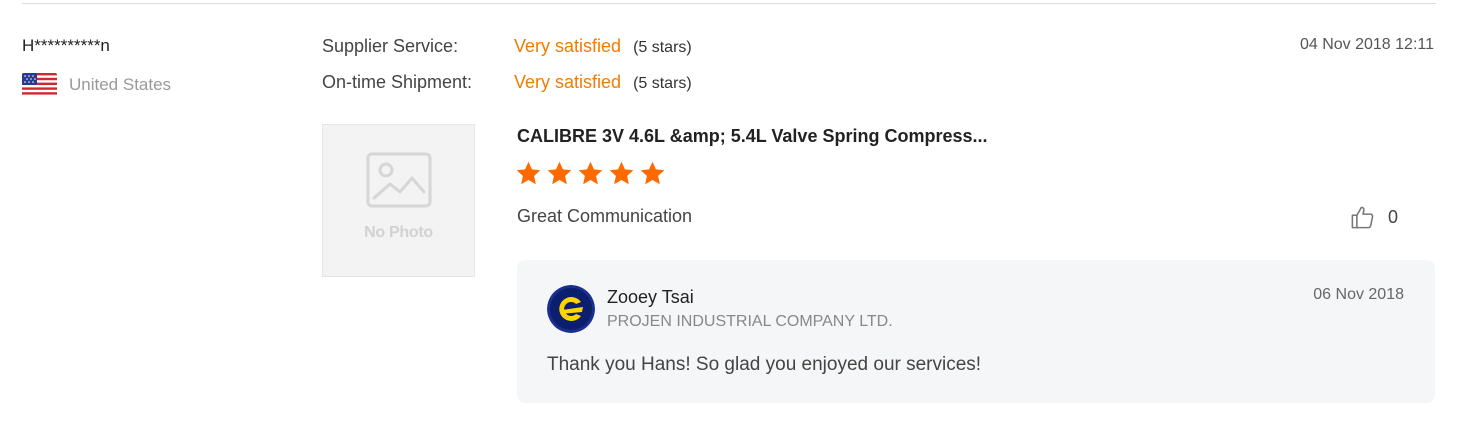 The image size is (1471, 423). I want to click on no-photo-label: No Photo, so click(398, 232).